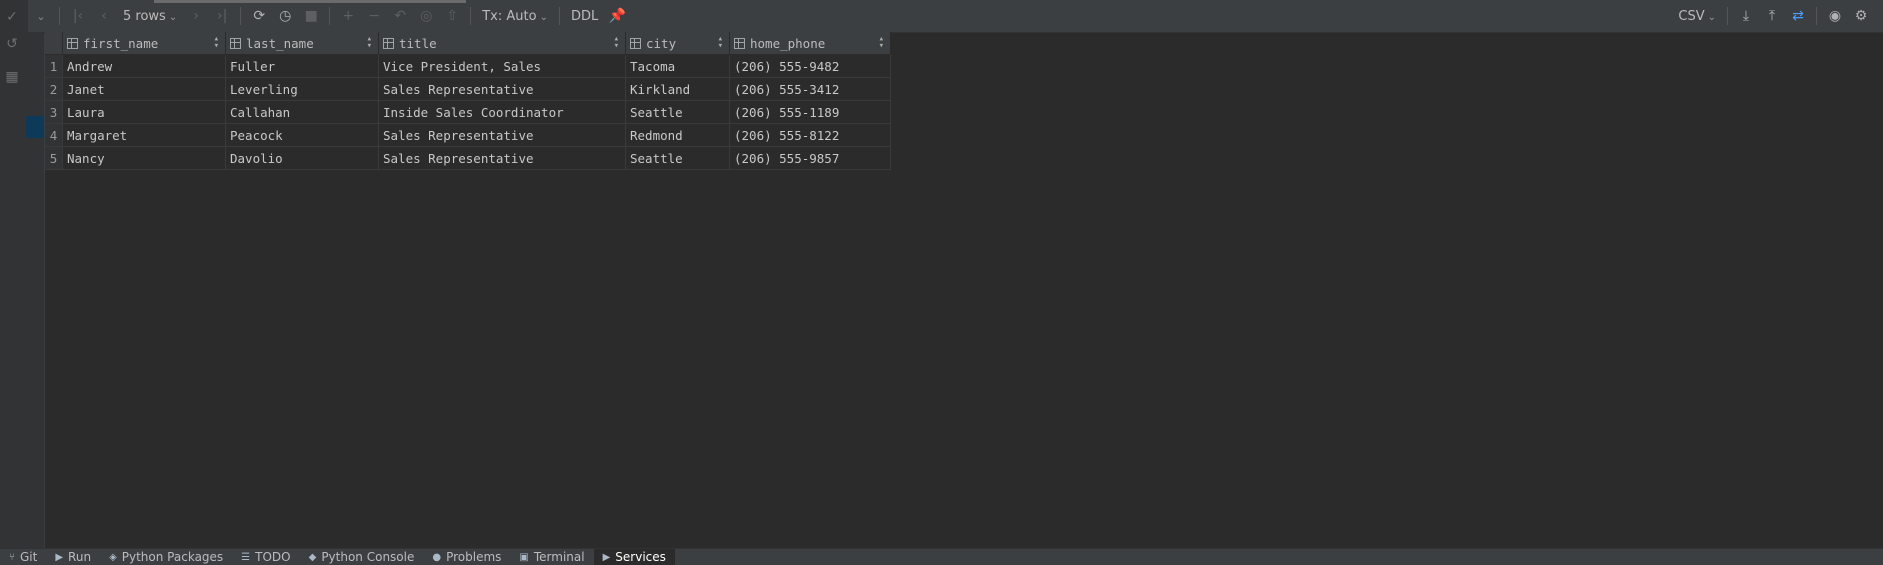 The width and height of the screenshot is (1883, 565). Describe the element at coordinates (1746, 16) in the screenshot. I see `download-icon: ⤓` at that location.